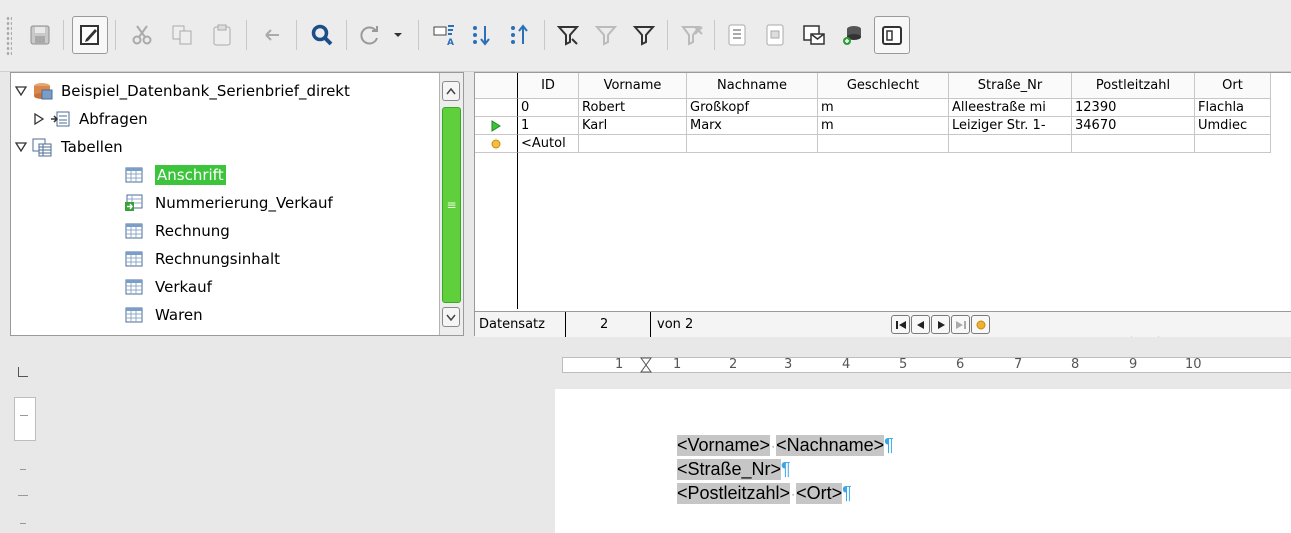 The width and height of the screenshot is (1291, 533). I want to click on grid-cell: Umdiec, so click(1233, 126).